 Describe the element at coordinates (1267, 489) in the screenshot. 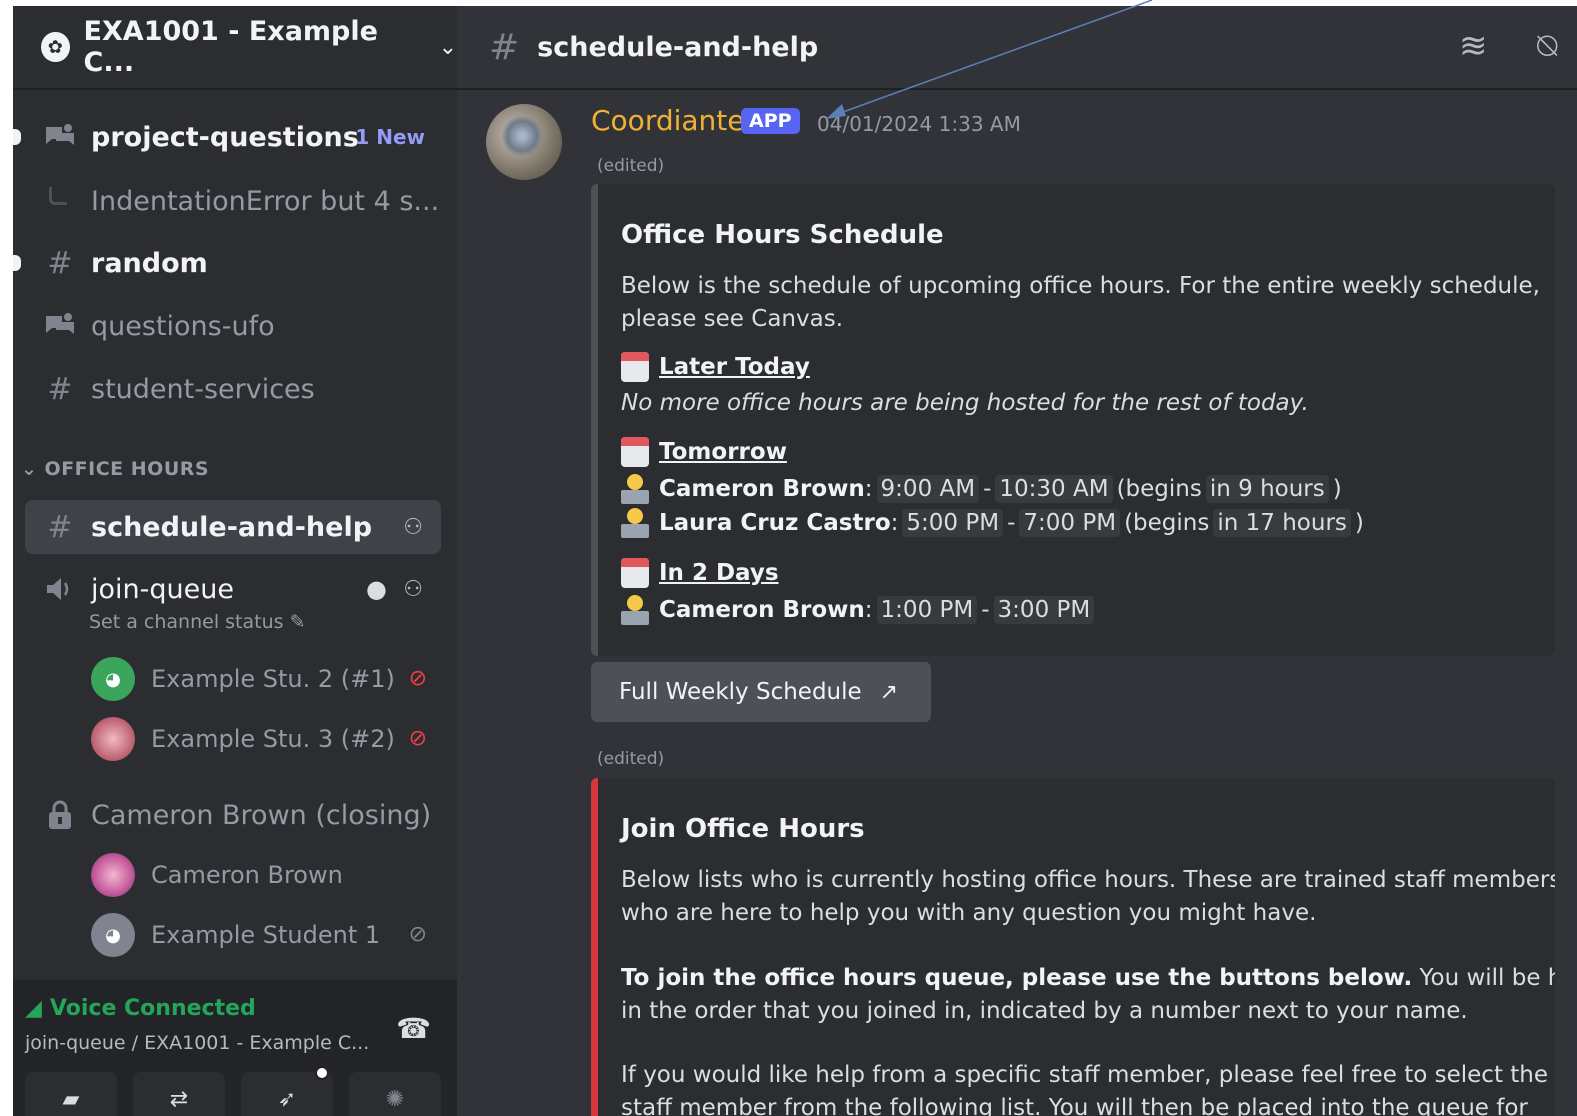

I see `begins-in: in 9 hours` at that location.